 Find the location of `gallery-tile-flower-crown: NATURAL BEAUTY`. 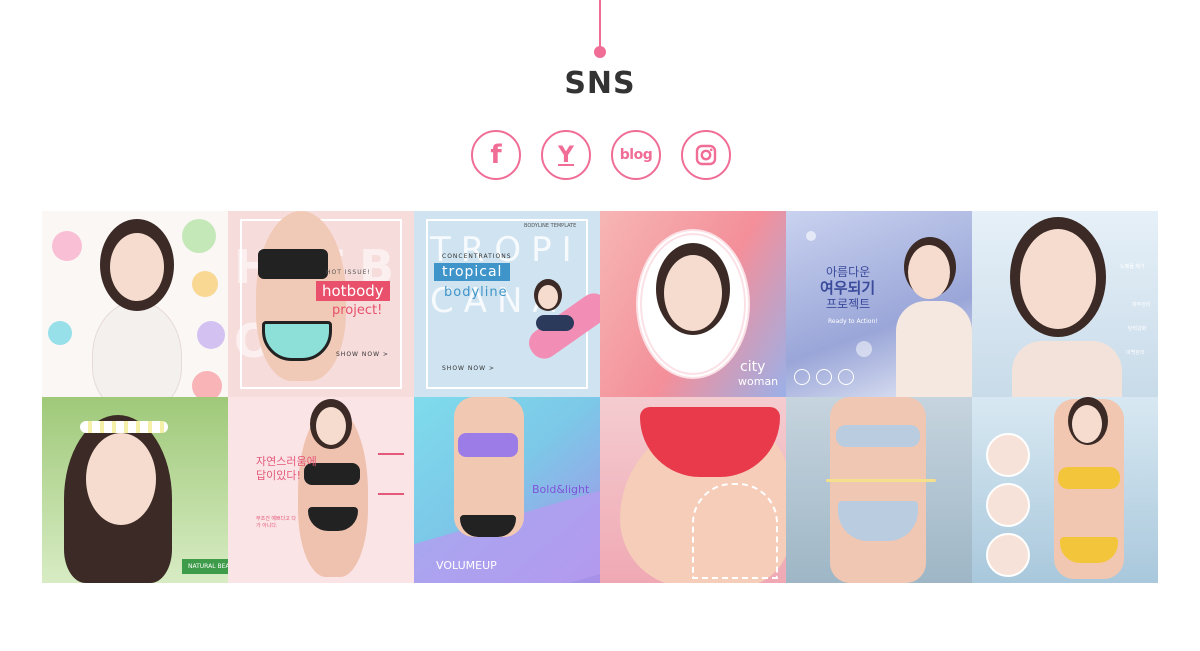

gallery-tile-flower-crown: NATURAL BEAUTY is located at coordinates (135, 490).